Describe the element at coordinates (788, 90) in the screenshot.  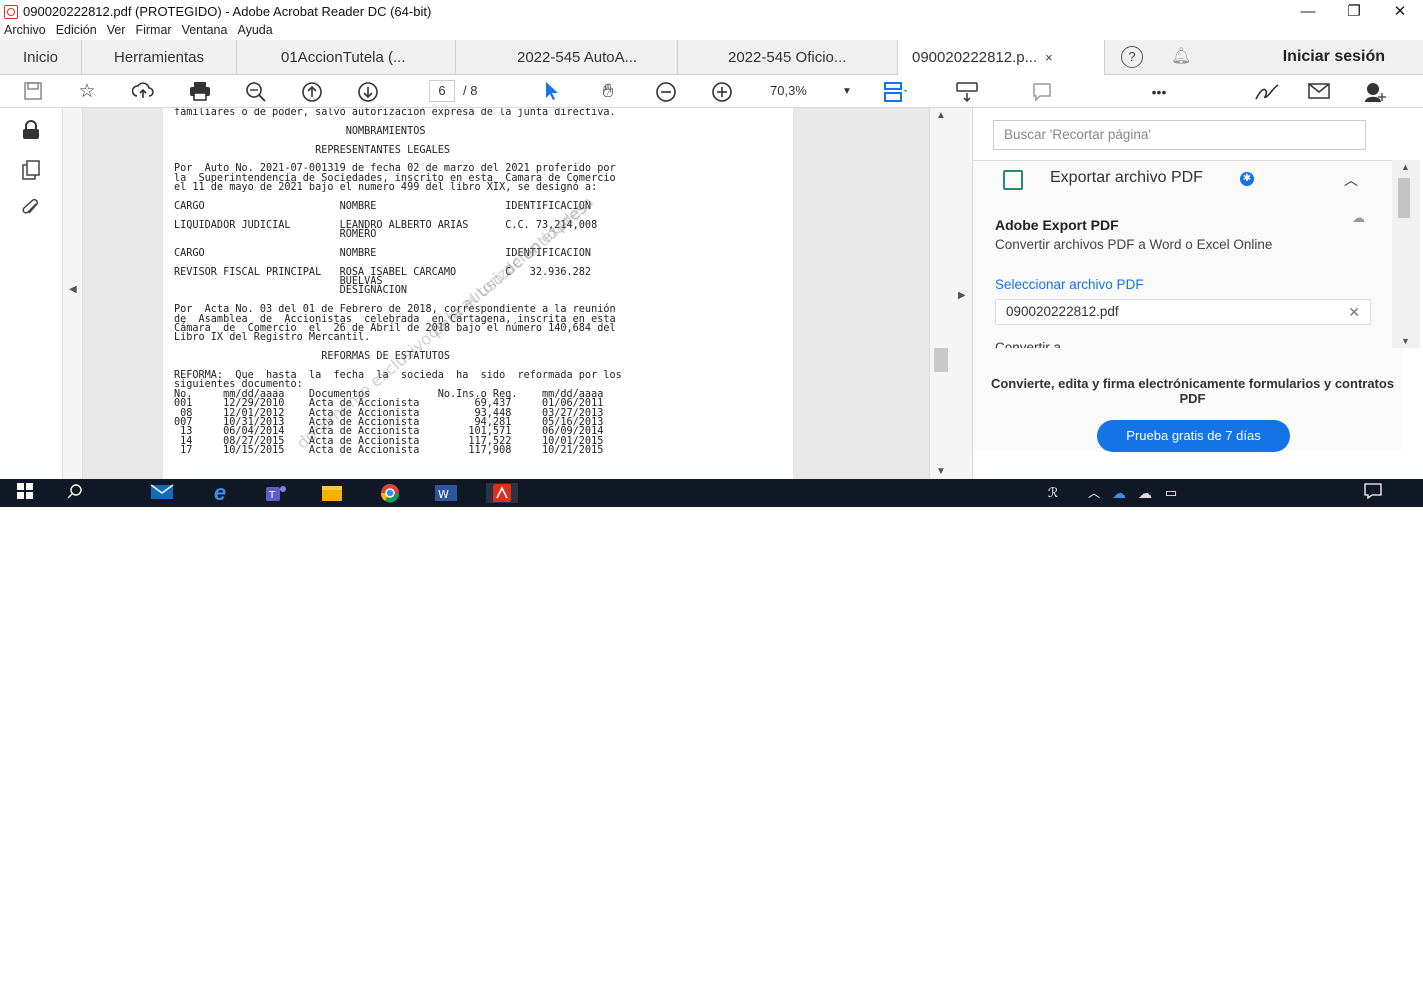
I see `zoom-level-select: 70,3%` at that location.